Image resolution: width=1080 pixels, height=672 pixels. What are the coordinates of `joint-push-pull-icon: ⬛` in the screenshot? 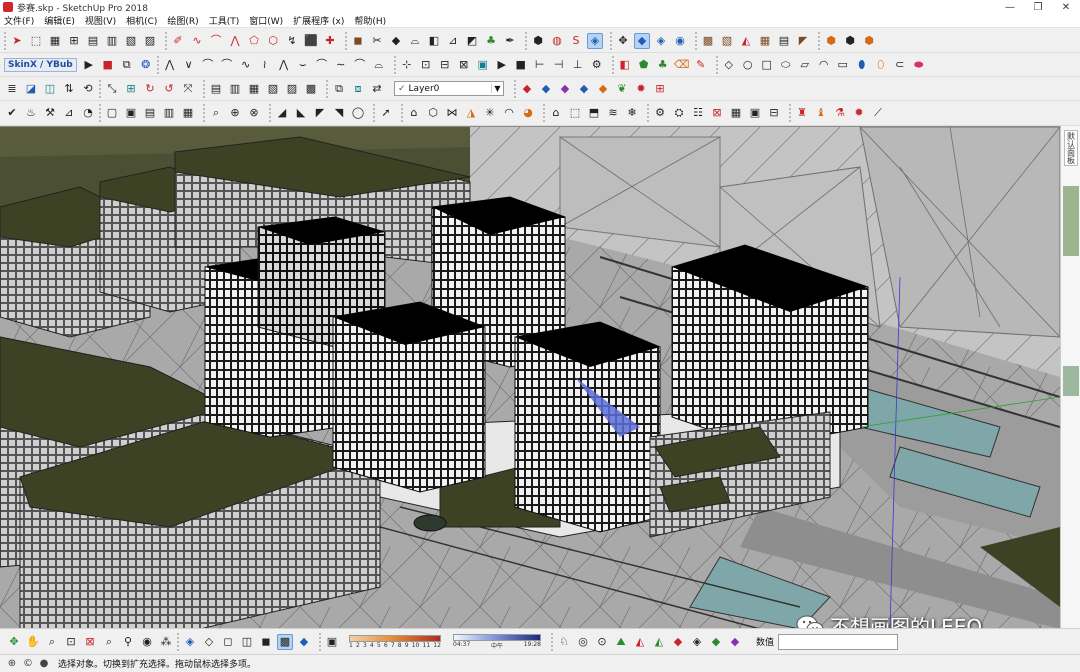 It's located at (311, 41).